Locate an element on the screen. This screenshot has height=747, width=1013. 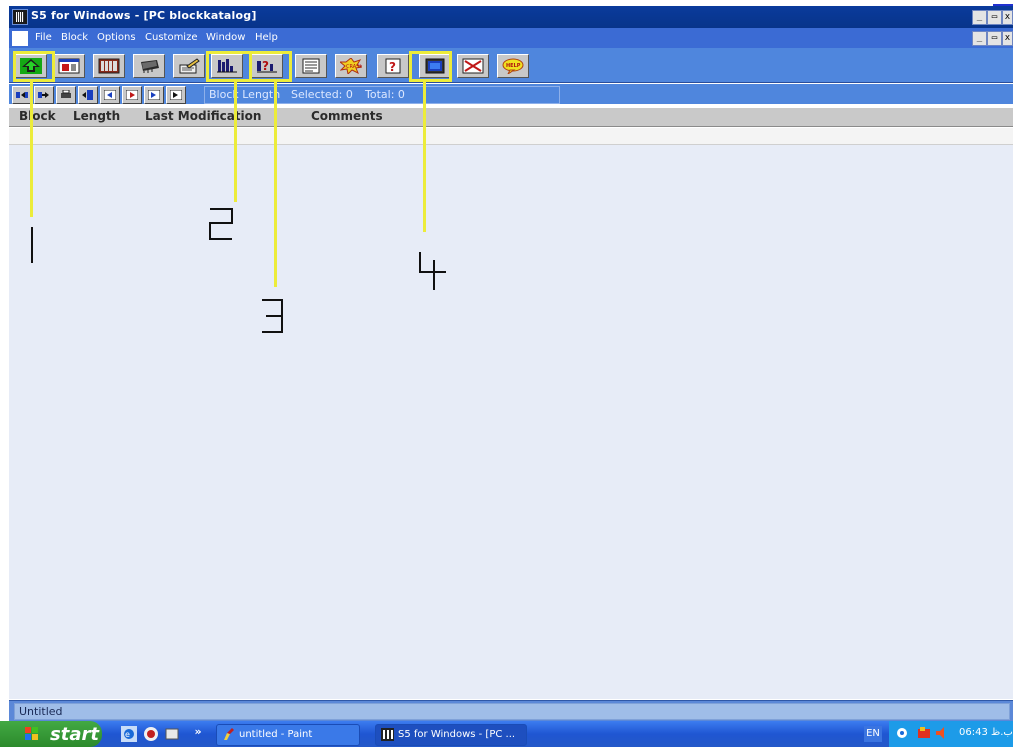
status-bar: Untitled is located at coordinates (511, 710).